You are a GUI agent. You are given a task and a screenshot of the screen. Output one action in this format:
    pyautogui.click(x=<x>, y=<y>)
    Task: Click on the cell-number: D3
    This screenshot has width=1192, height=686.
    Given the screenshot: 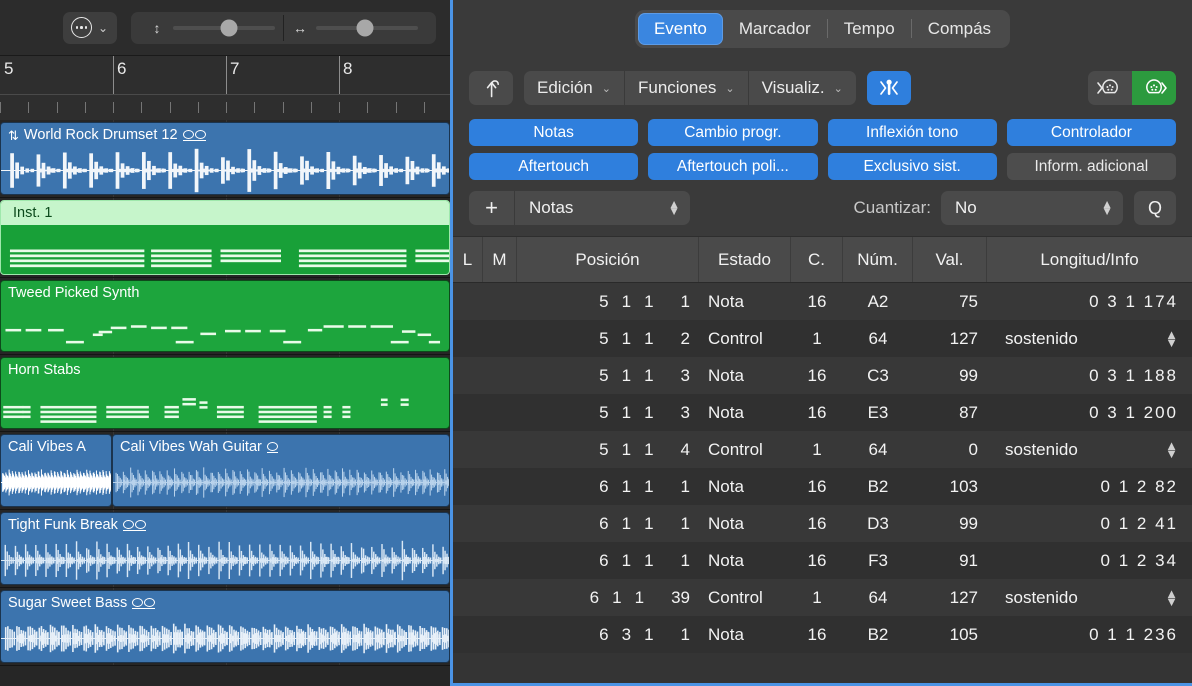 What is the action you would take?
    pyautogui.click(x=878, y=523)
    